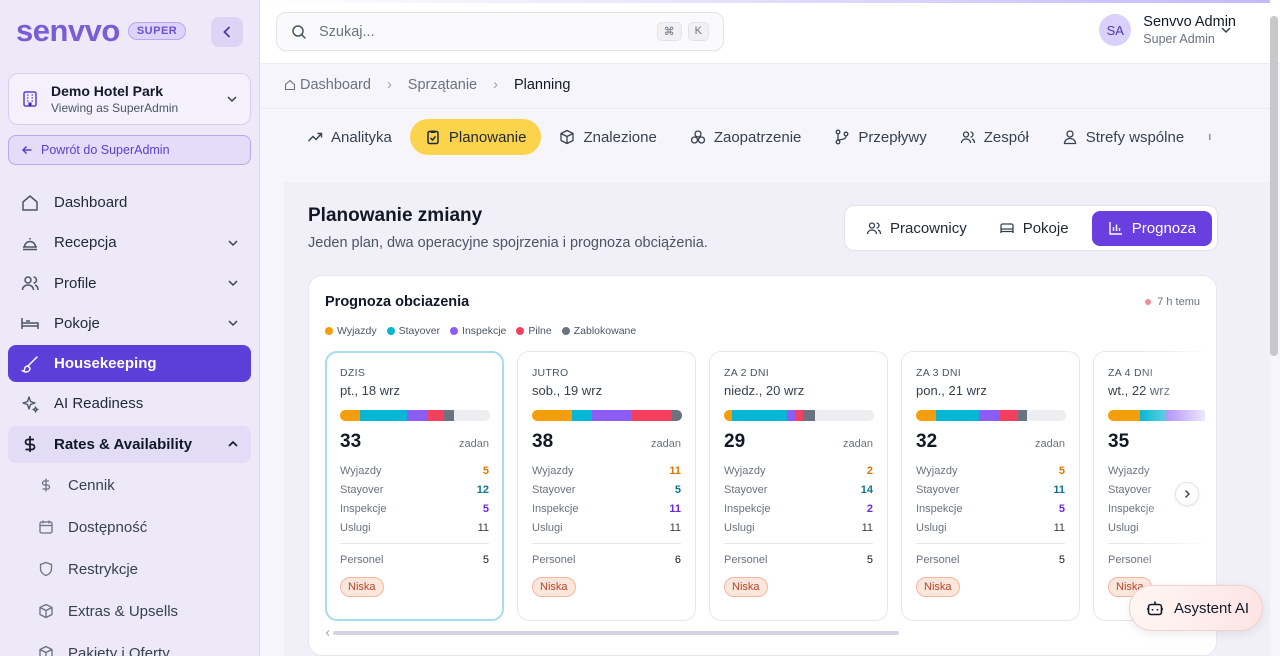 The height and width of the screenshot is (656, 1280). What do you see at coordinates (129, 611) in the screenshot?
I see `sidebar-subitem-extras: Extras & Upsells` at bounding box center [129, 611].